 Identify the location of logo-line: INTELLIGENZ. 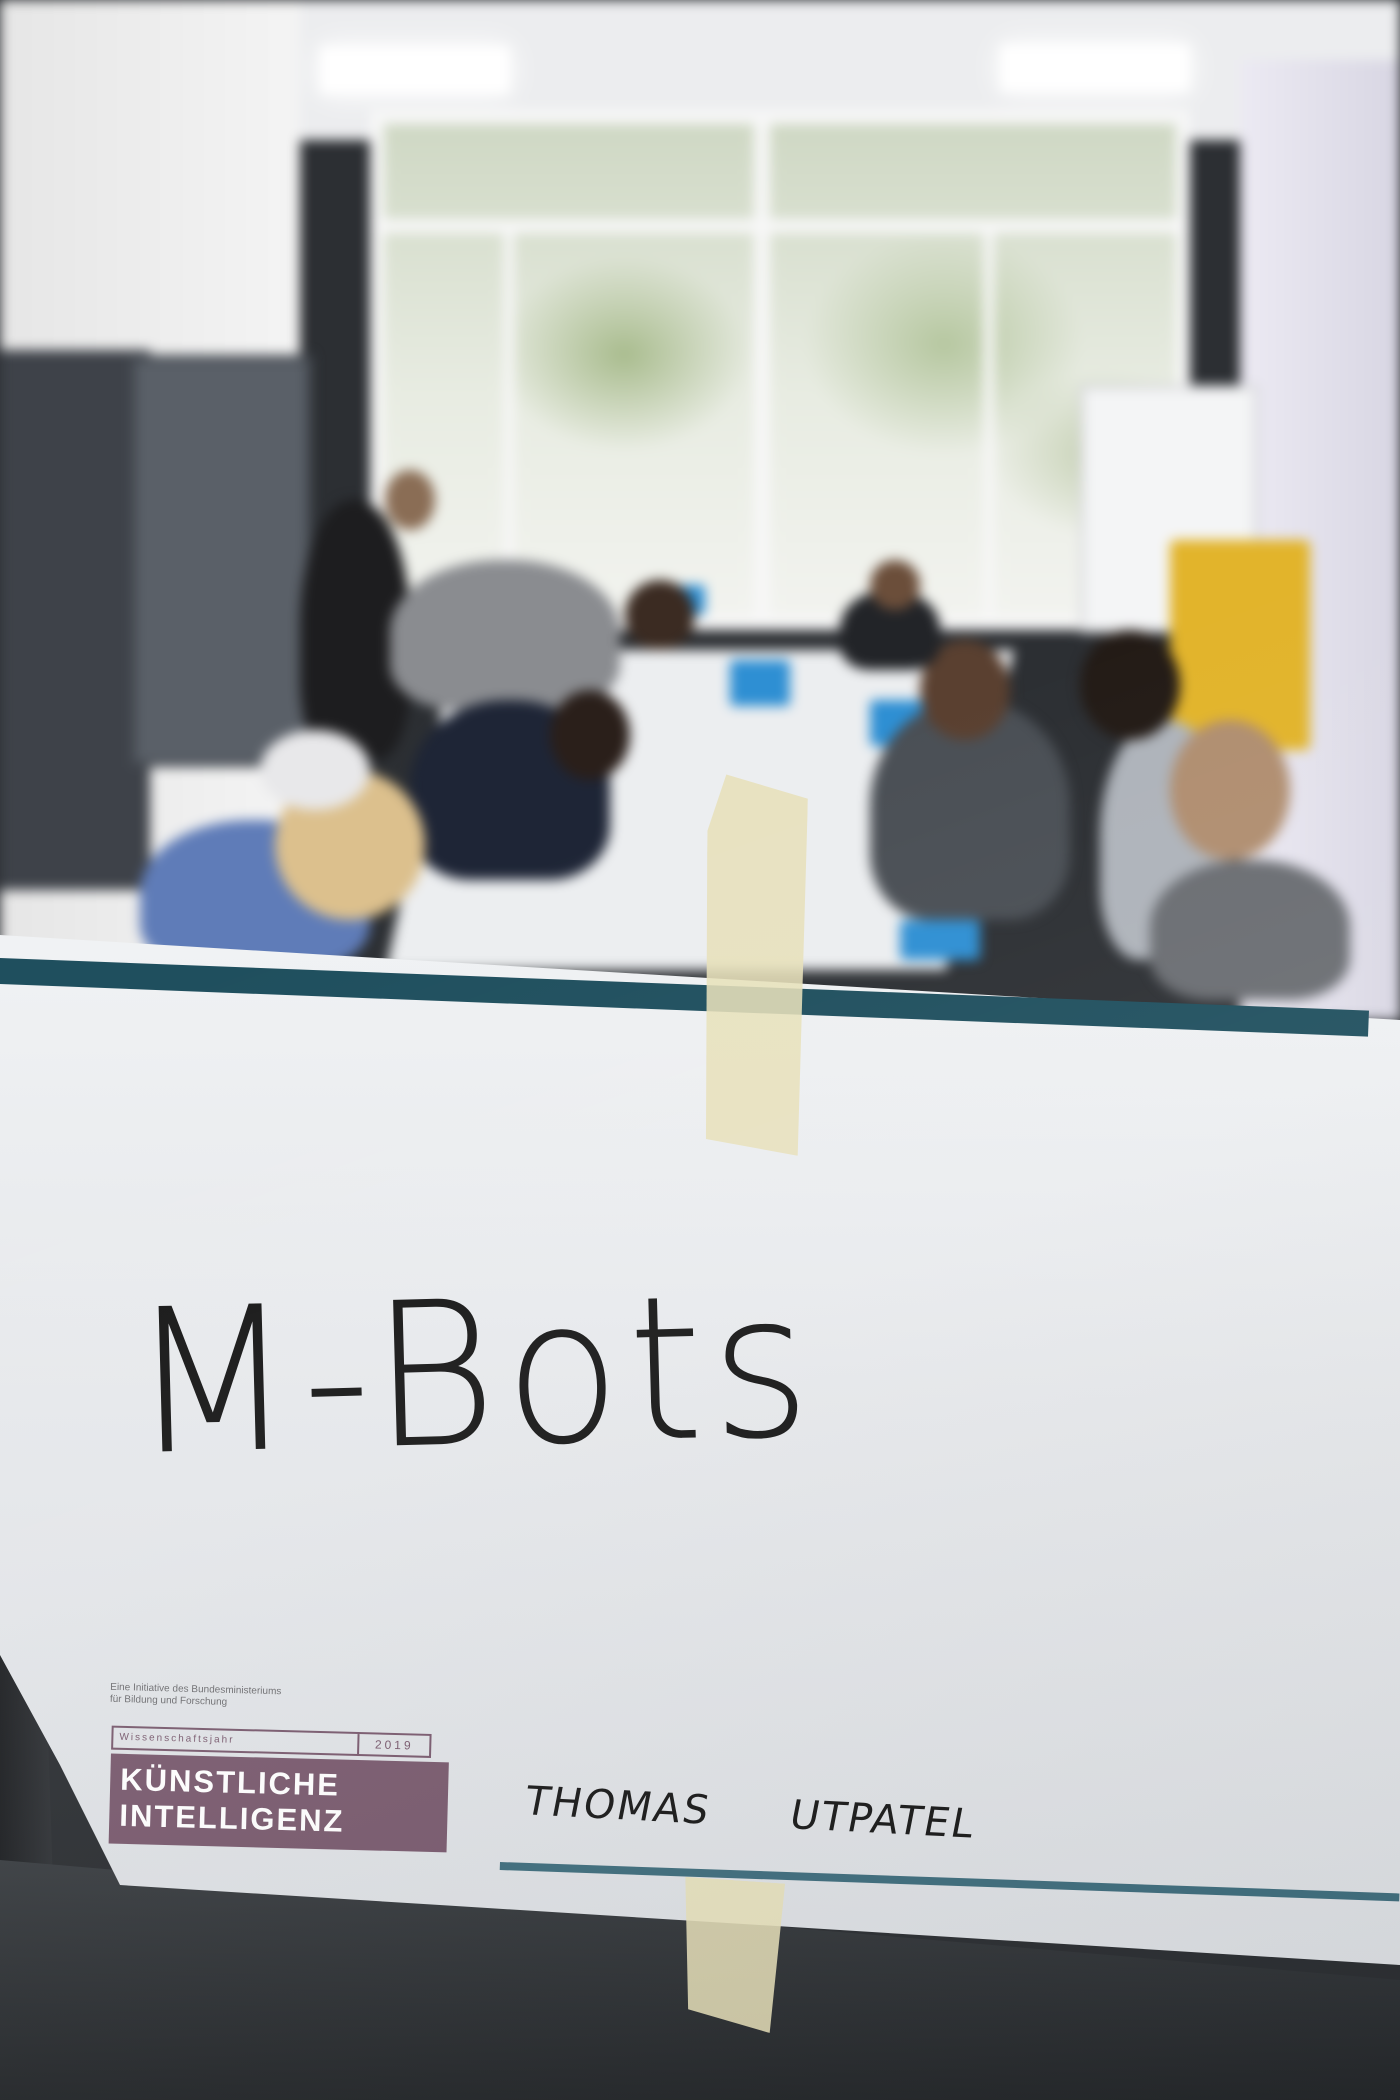
(231, 1818).